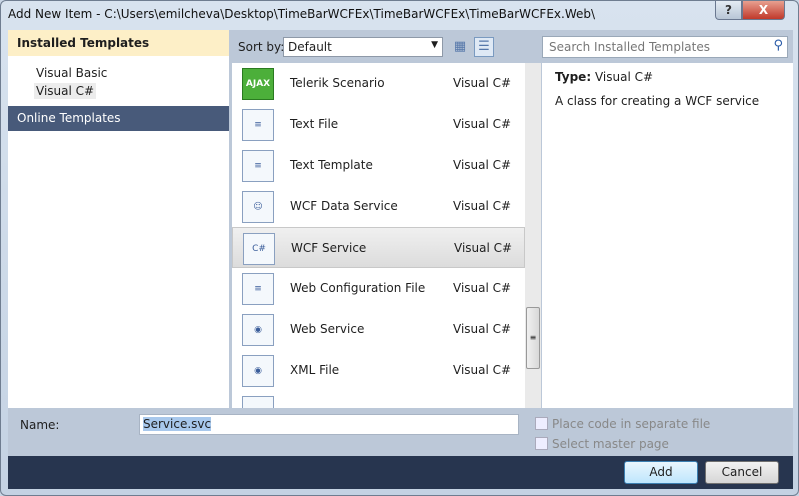 The height and width of the screenshot is (496, 799). What do you see at coordinates (661, 472) in the screenshot?
I see `add-button: Add` at bounding box center [661, 472].